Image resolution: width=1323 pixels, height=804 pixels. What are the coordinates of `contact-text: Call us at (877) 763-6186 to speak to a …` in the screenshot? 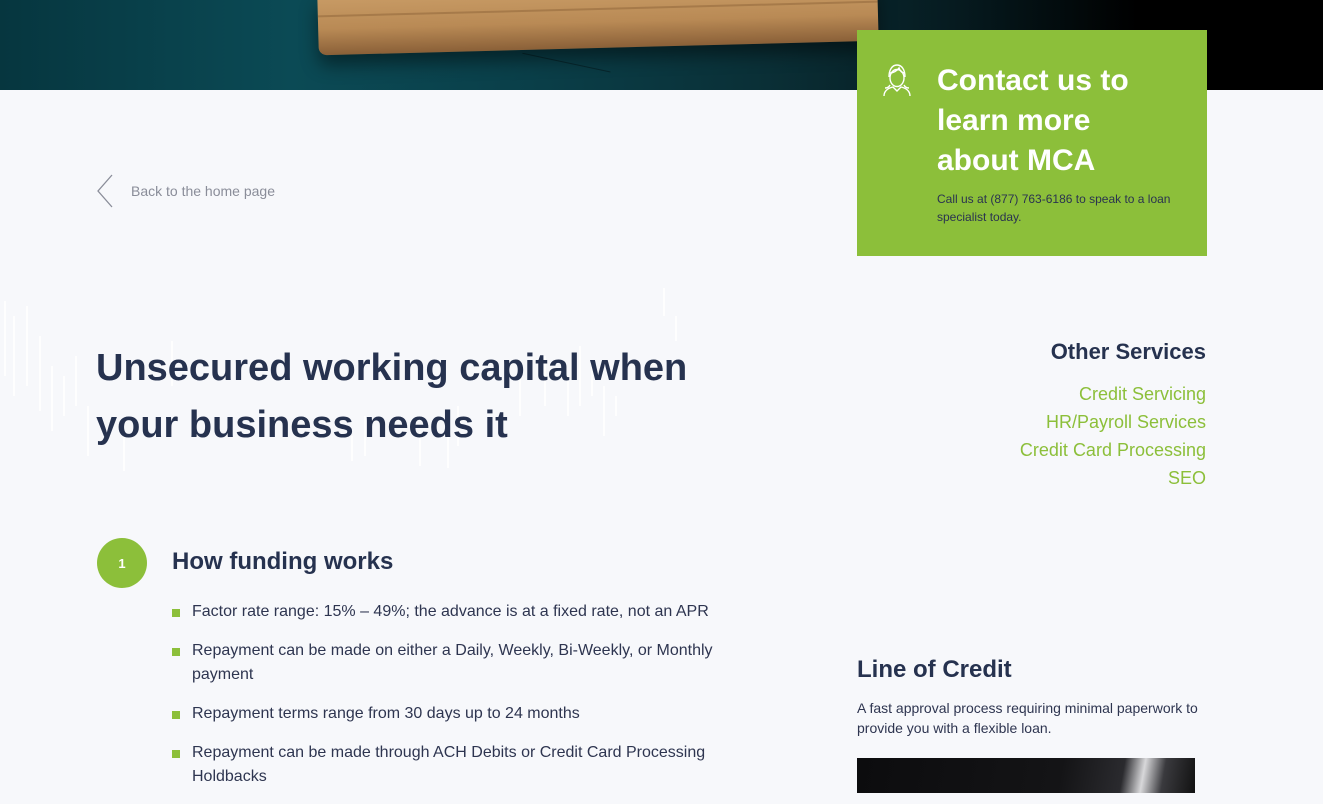 It's located at (1054, 208).